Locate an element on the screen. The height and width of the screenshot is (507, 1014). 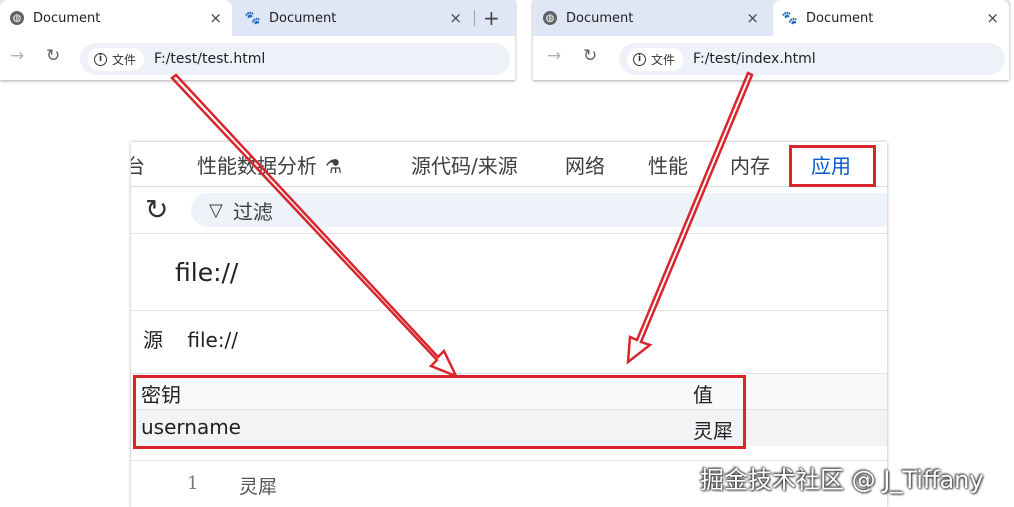
browser-toolbar: → ↻ i 文件 F:/test/index.html is located at coordinates (771, 58).